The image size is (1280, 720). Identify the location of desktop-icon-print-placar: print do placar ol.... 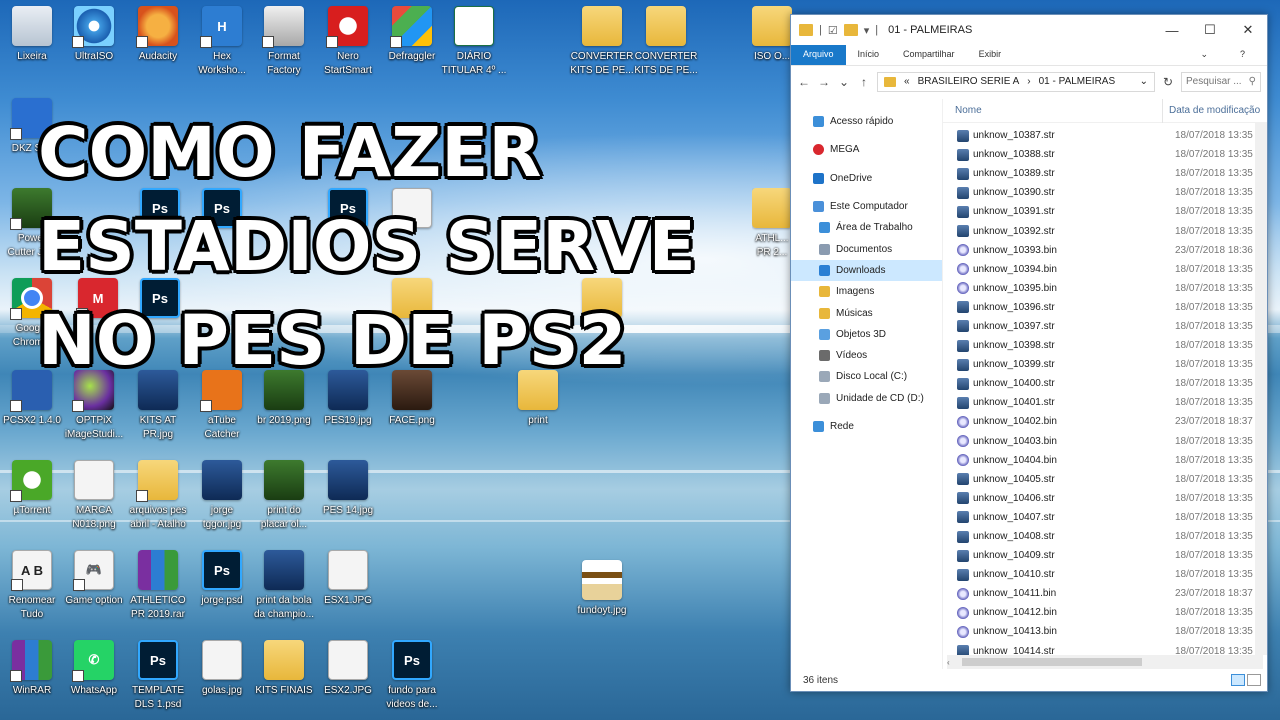
(284, 496).